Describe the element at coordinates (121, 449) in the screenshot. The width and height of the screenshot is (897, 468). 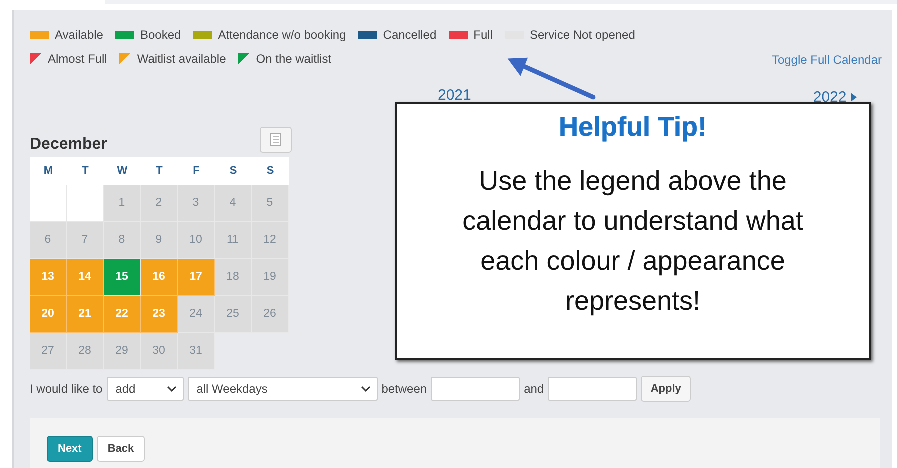
I see `back-button: Back` at that location.